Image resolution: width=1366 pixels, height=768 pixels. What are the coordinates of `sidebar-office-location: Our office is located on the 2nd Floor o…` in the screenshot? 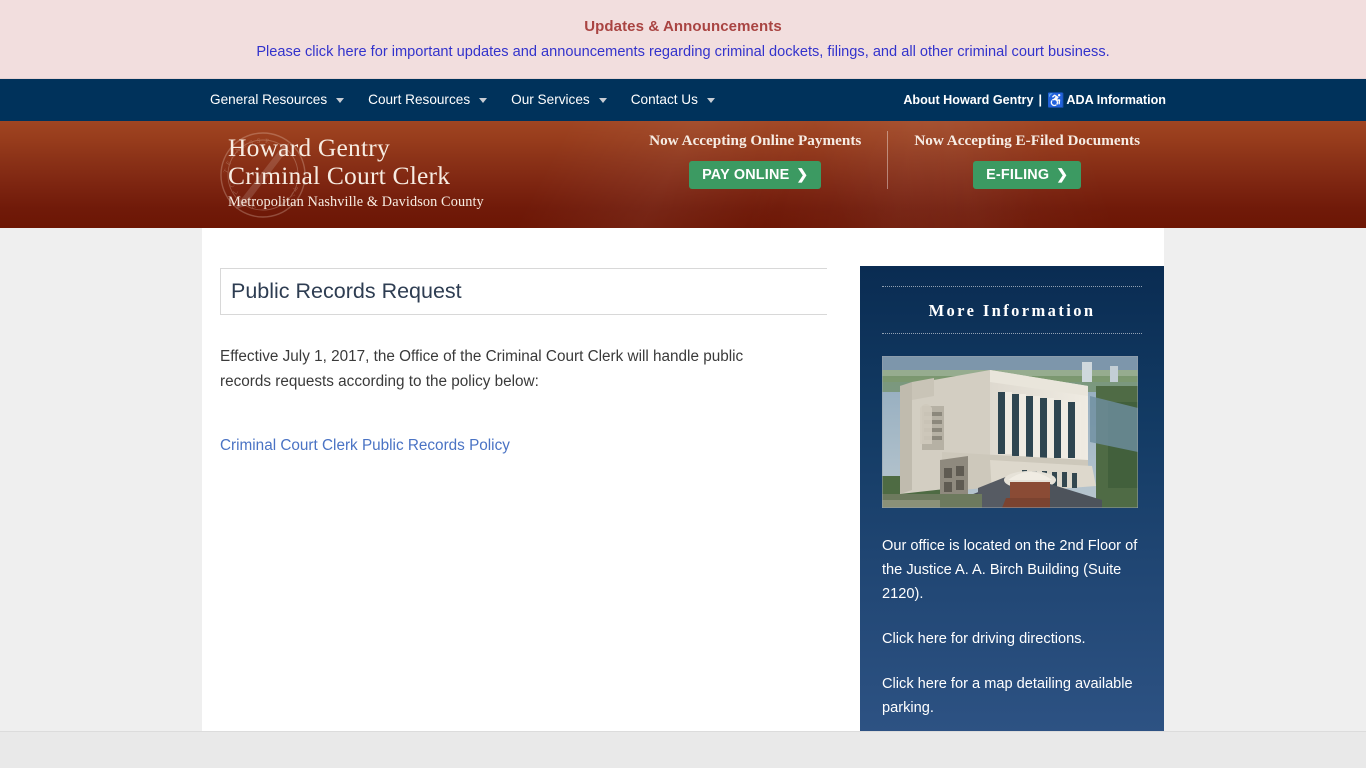 It's located at (1010, 570).